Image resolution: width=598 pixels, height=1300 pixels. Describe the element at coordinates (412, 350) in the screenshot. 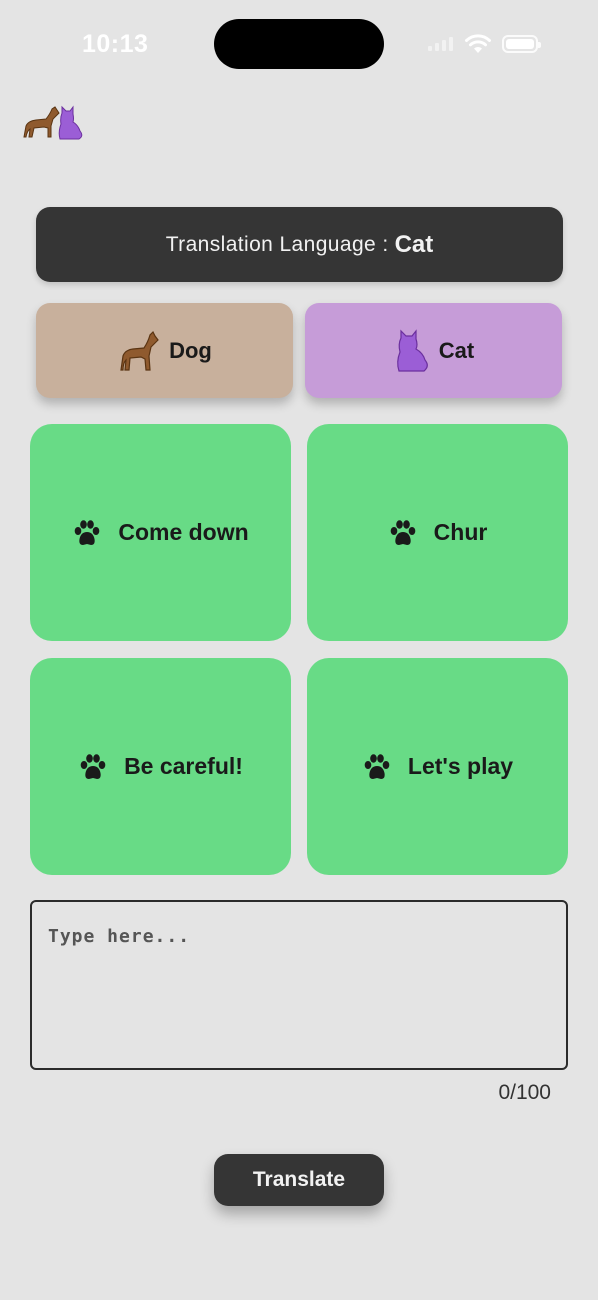

I see `cat-icon` at that location.